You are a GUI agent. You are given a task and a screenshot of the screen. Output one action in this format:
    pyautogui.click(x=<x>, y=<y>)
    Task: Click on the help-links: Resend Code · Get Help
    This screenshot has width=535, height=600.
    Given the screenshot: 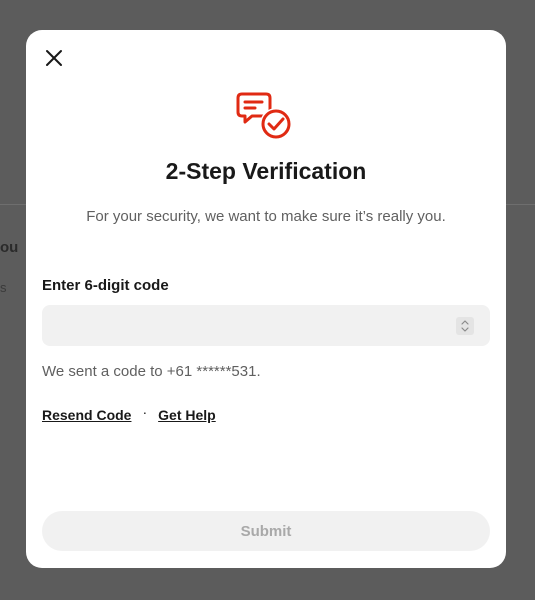 What is the action you would take?
    pyautogui.click(x=129, y=413)
    